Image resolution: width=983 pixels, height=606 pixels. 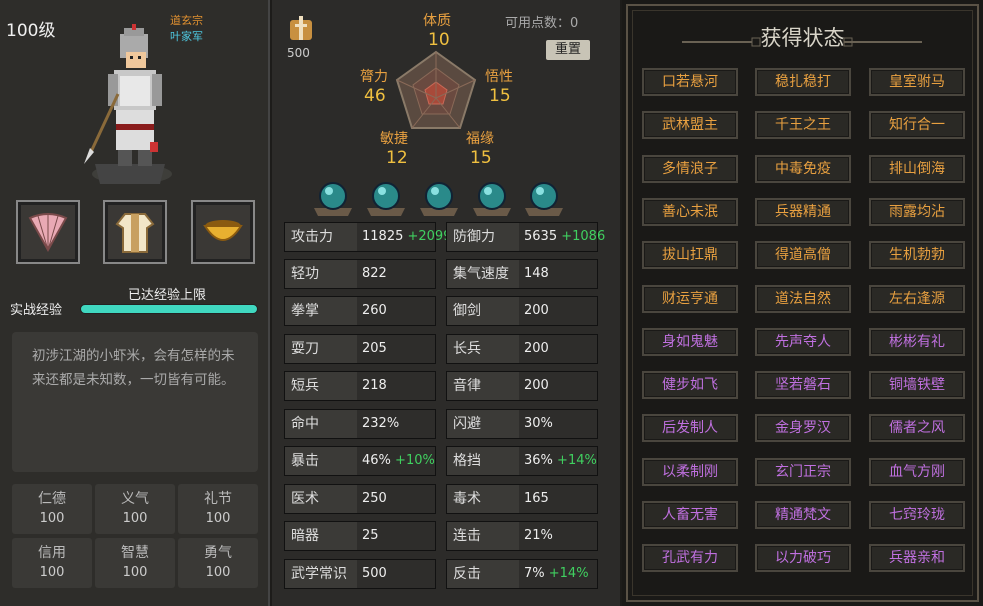 I want to click on status-tag: 武林盟主, so click(x=690, y=125).